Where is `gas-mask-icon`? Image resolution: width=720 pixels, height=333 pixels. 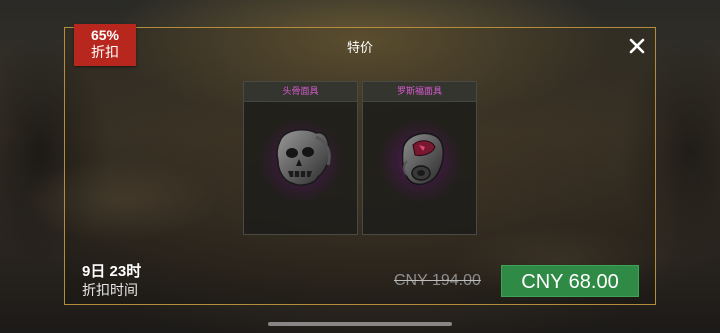
gas-mask-icon is located at coordinates (422, 158).